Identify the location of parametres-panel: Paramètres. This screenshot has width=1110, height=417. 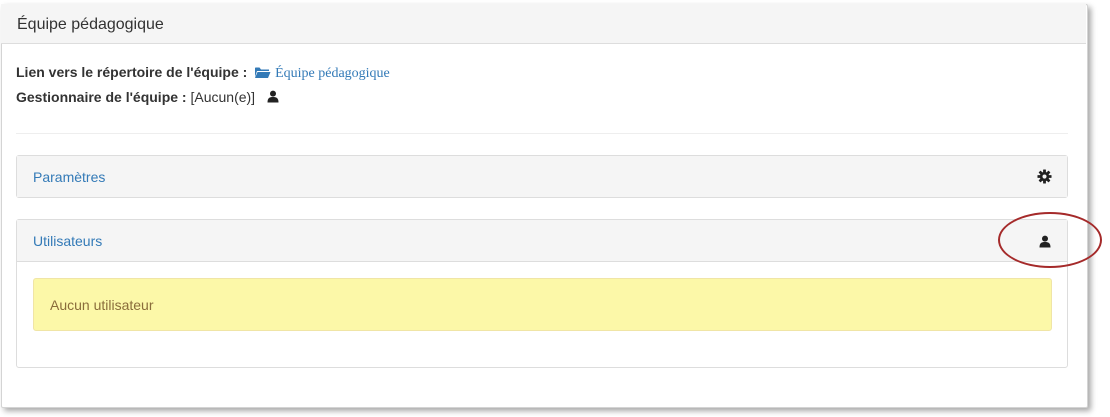
(542, 176).